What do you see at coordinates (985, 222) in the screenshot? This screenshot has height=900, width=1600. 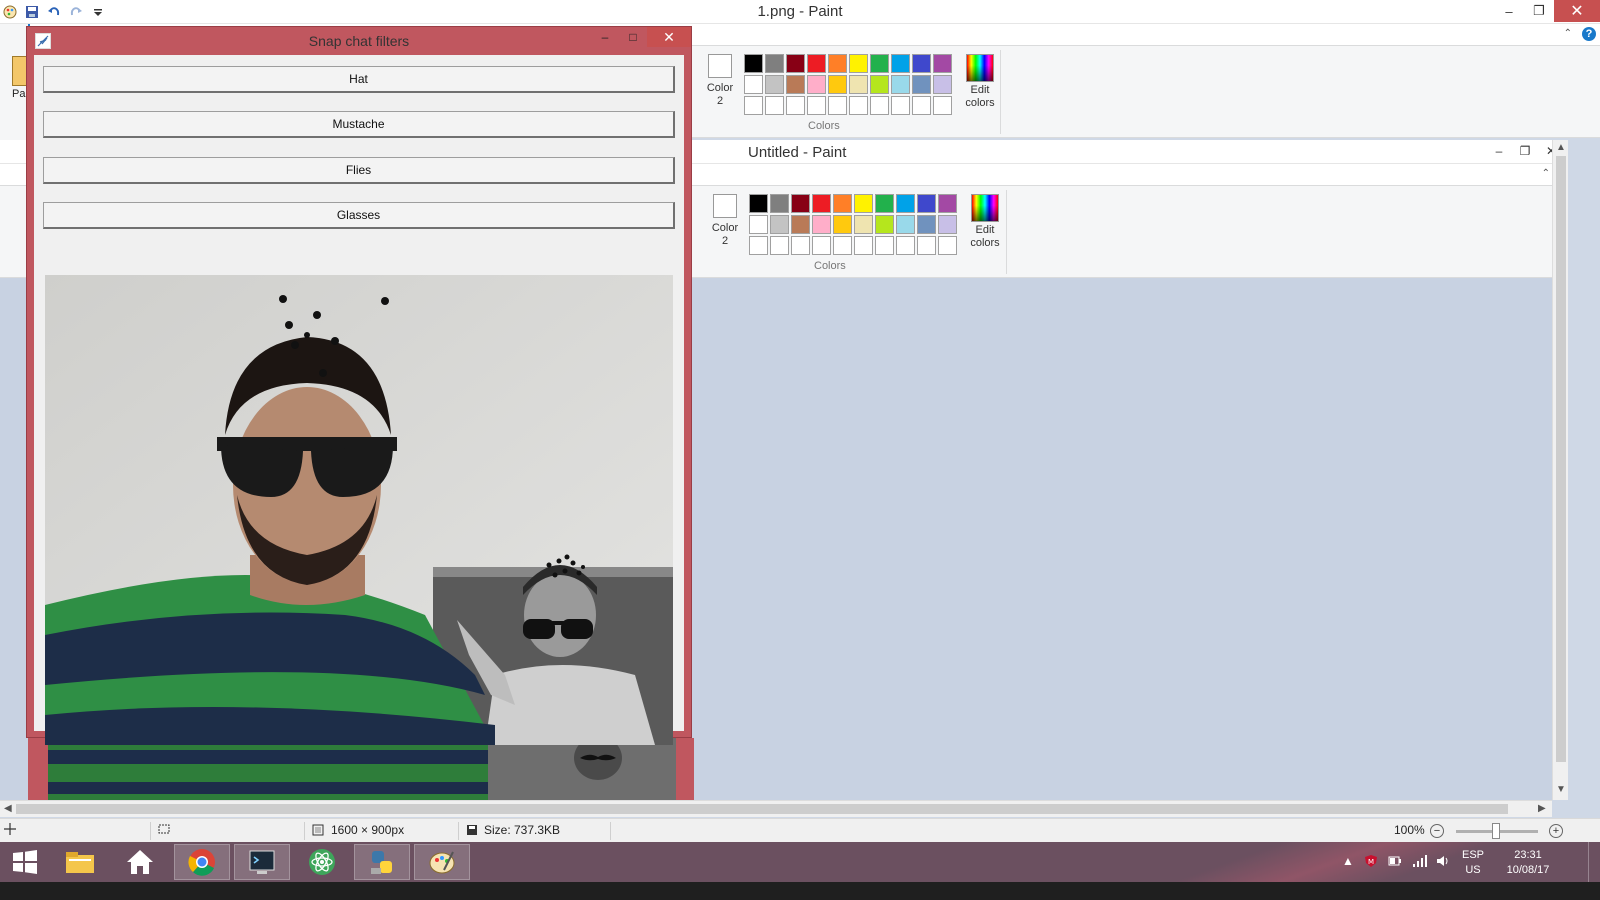 I see `paint2-edit-colors-button: Edit colors` at bounding box center [985, 222].